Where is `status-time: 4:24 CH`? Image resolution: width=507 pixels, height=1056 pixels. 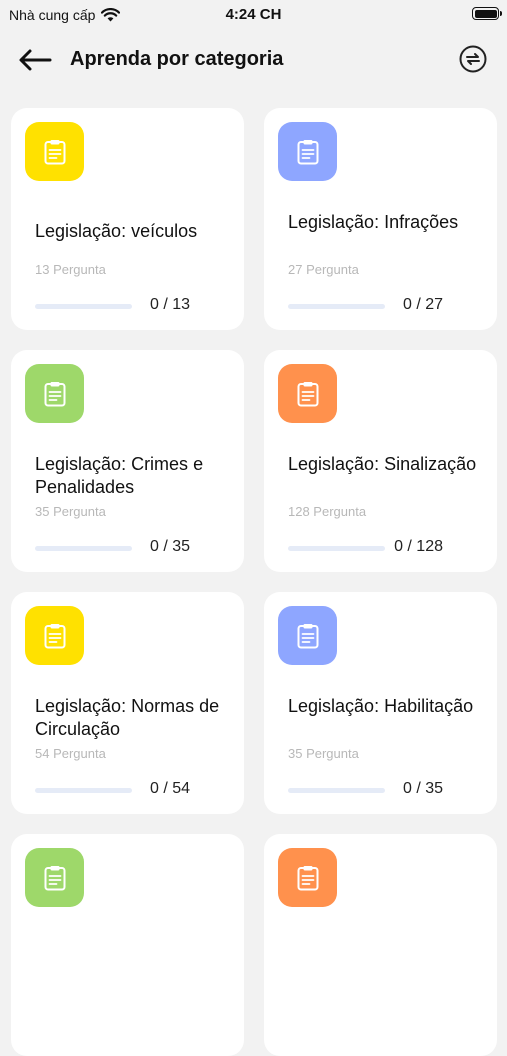
status-time: 4:24 CH is located at coordinates (253, 14).